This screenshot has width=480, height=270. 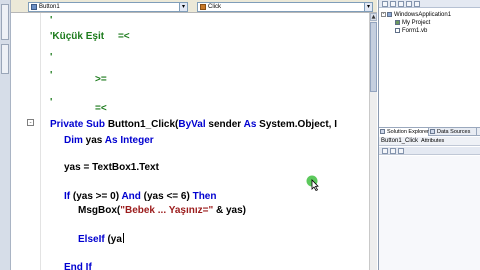 I want to click on method-icon, so click(x=203, y=7).